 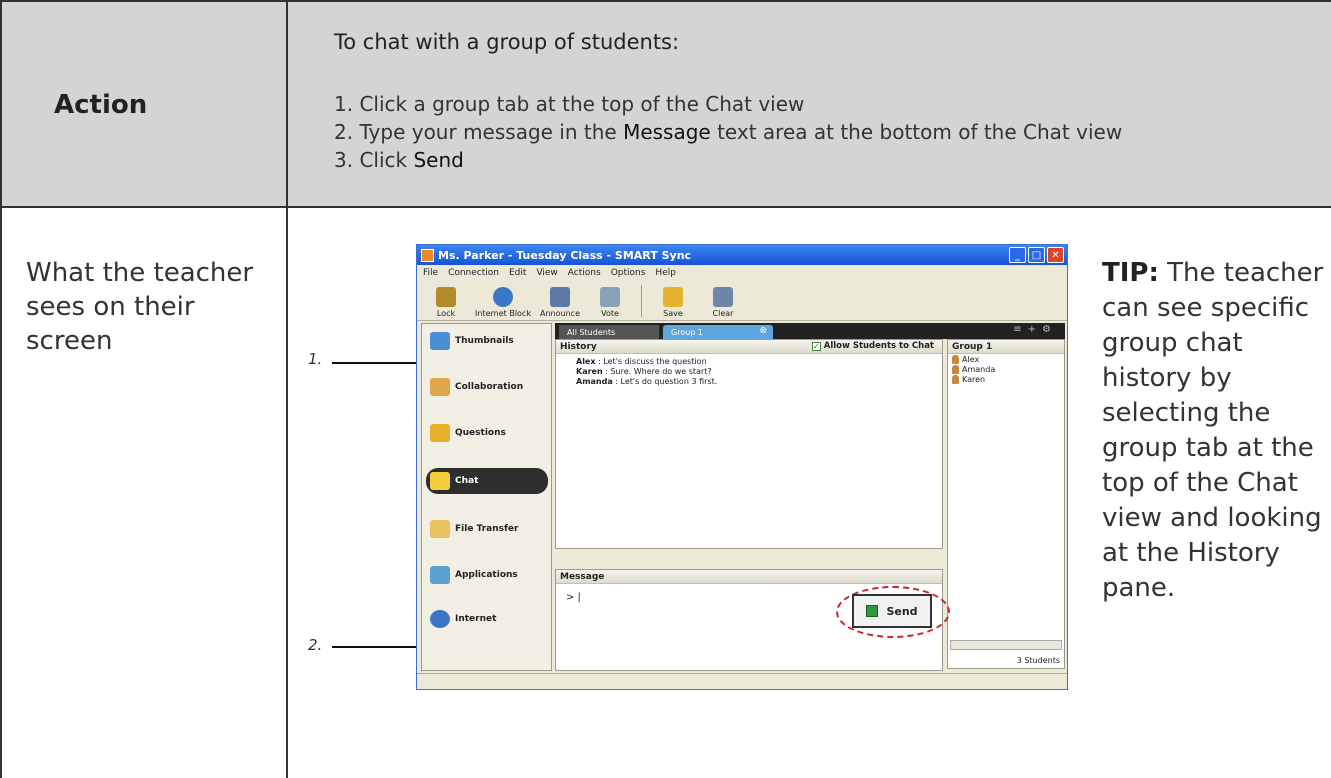 I want to click on allow-students-to-chat-checkbox: ✓ Allow Students to Chat, so click(x=872, y=346).